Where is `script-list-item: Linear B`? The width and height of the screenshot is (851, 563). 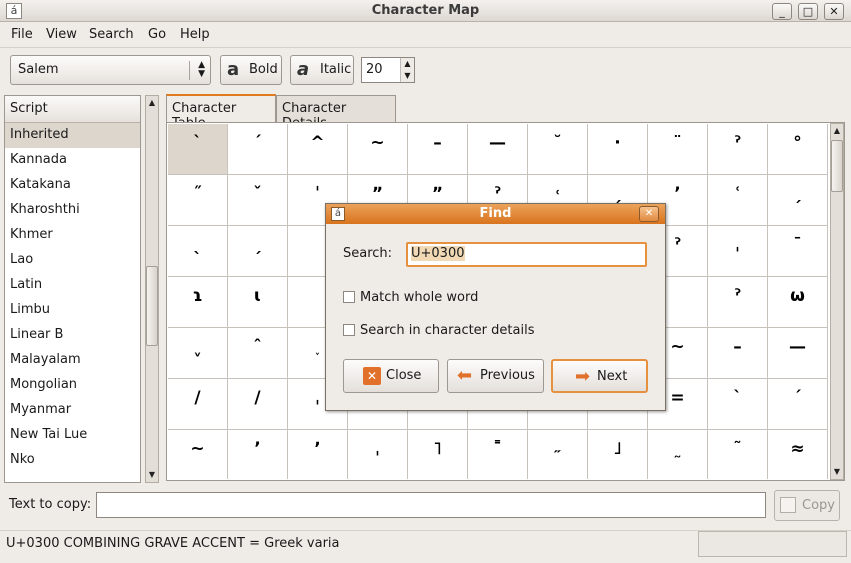
script-list-item: Linear B is located at coordinates (72, 335).